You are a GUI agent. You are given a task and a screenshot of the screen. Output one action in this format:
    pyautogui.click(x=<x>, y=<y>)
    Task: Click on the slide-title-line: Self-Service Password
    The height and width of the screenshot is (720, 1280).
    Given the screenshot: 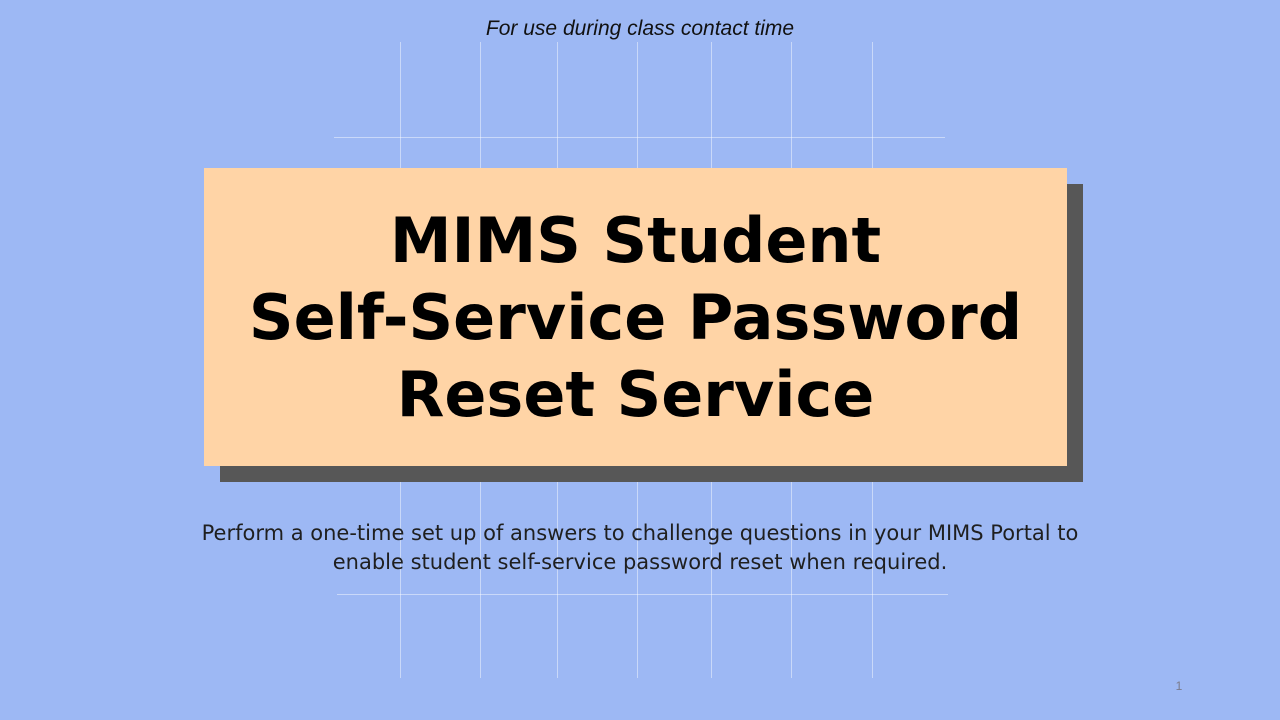 What is the action you would take?
    pyautogui.click(x=635, y=317)
    